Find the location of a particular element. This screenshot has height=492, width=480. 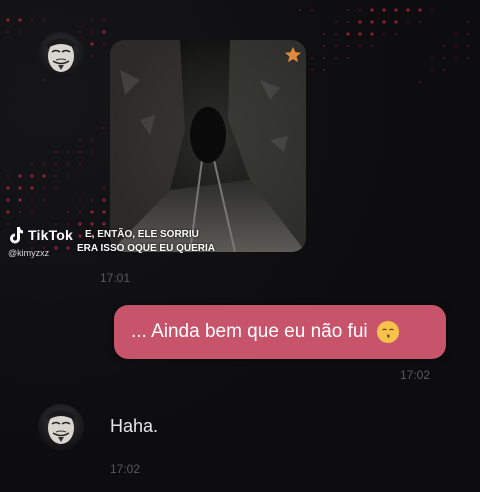

received-message-text: Haha. is located at coordinates (134, 426).